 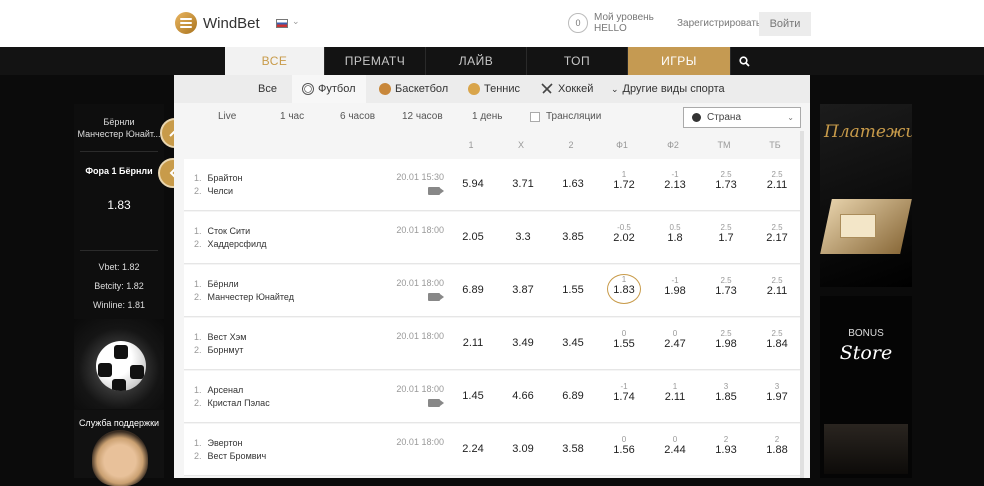 I want to click on odds-value: 2.13, so click(x=675, y=185).